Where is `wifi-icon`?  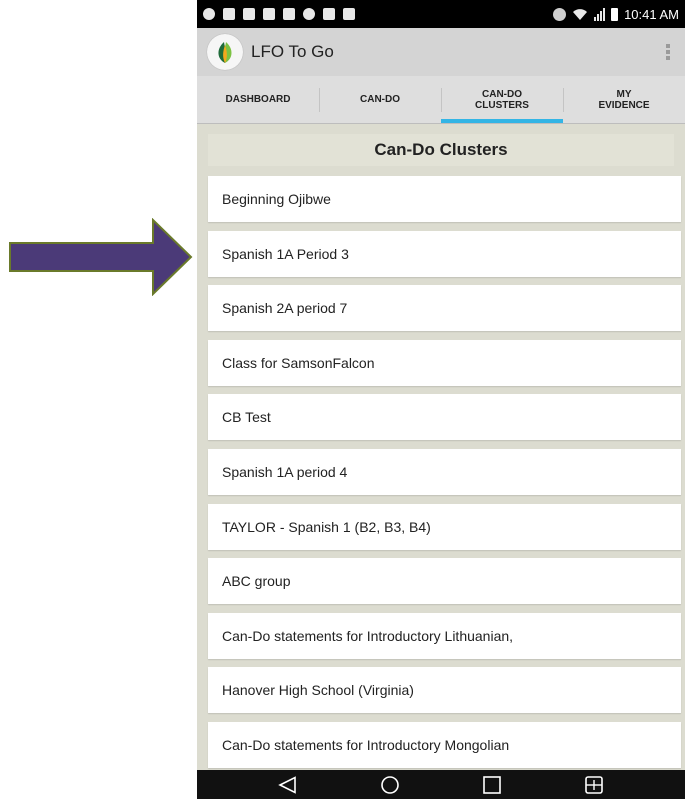
wifi-icon is located at coordinates (580, 14).